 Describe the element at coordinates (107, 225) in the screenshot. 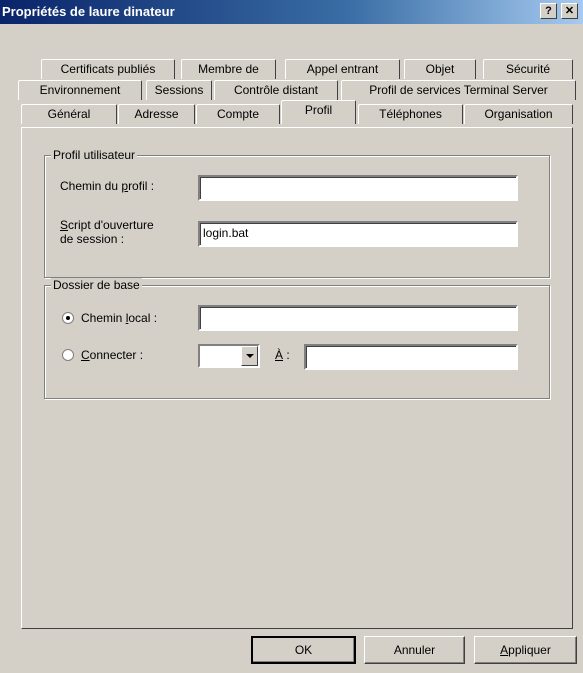

I see `logon-script-label: Script d'ouverture` at that location.